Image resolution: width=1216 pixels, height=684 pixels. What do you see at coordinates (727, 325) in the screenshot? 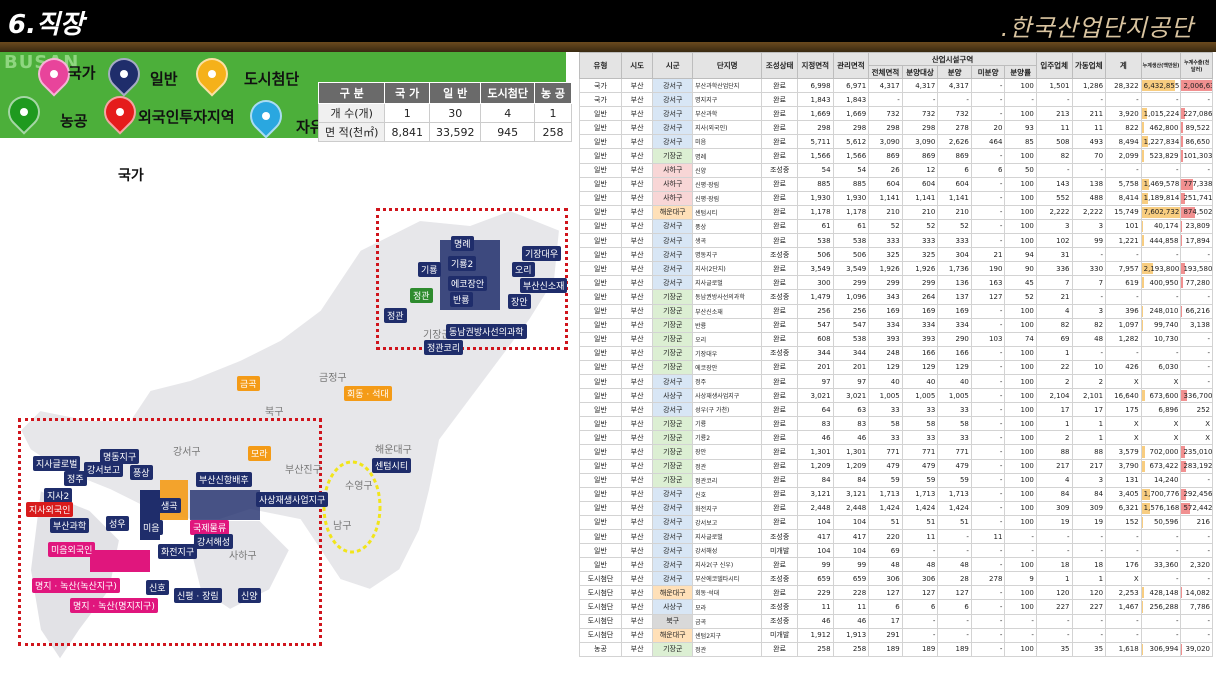
I see `table-cell: 반룡` at bounding box center [727, 325].